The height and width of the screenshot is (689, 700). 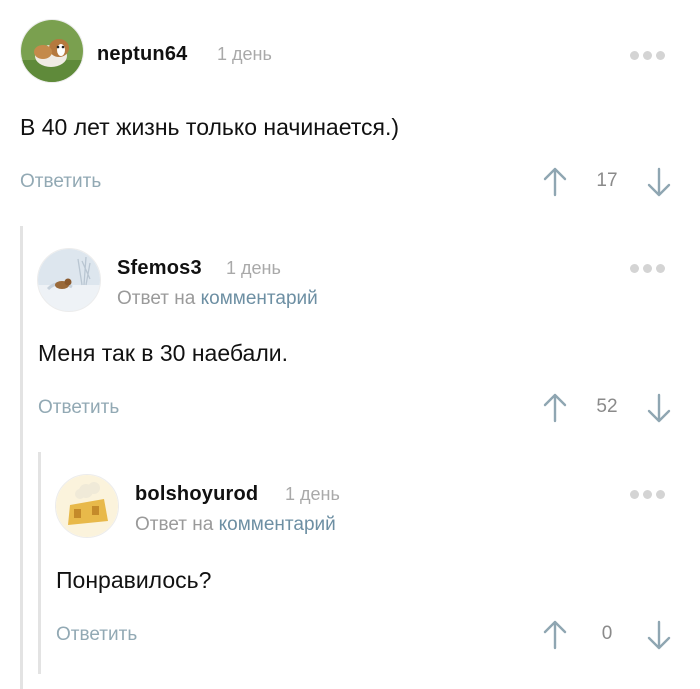 What do you see at coordinates (360, 269) in the screenshot?
I see `comment-header: Sfemos3 1 день Ответ на комментарий` at bounding box center [360, 269].